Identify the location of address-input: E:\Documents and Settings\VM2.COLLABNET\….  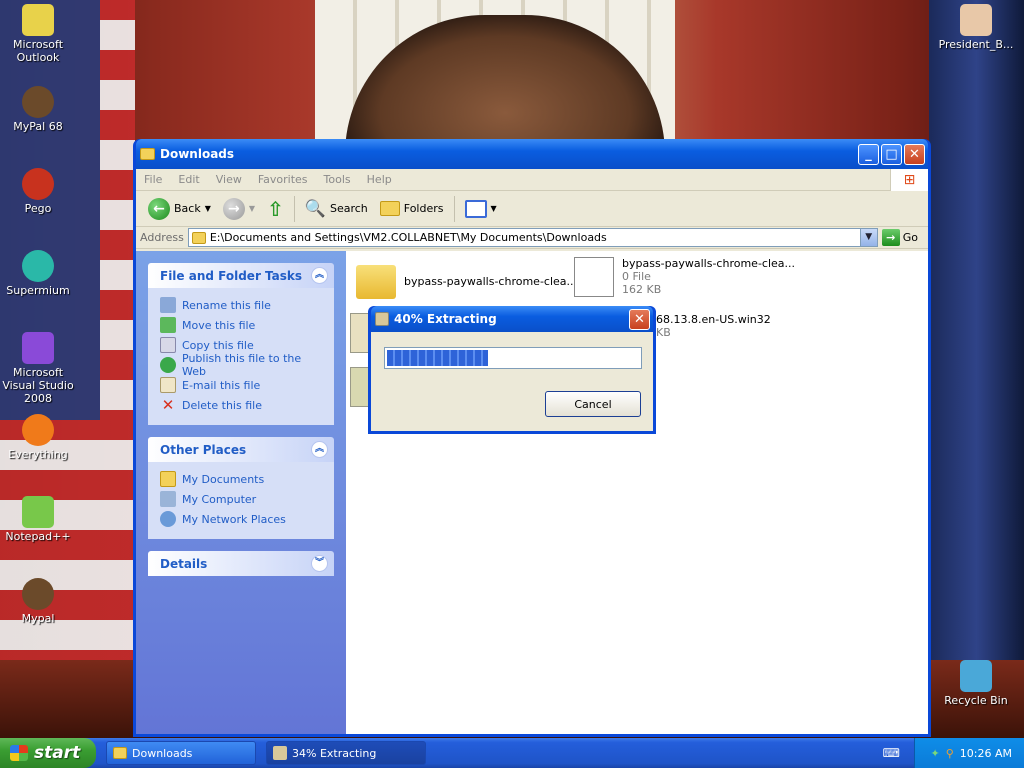
(532, 237).